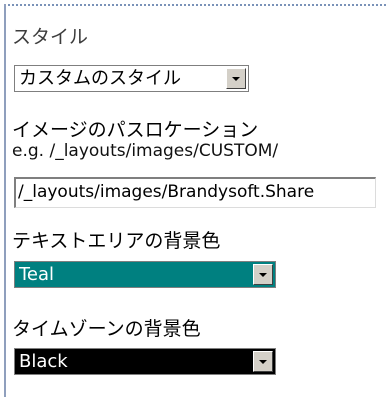 Image resolution: width=390 pixels, height=401 pixels. Describe the element at coordinates (37, 274) in the screenshot. I see `textarea-bg-value: Teal` at that location.